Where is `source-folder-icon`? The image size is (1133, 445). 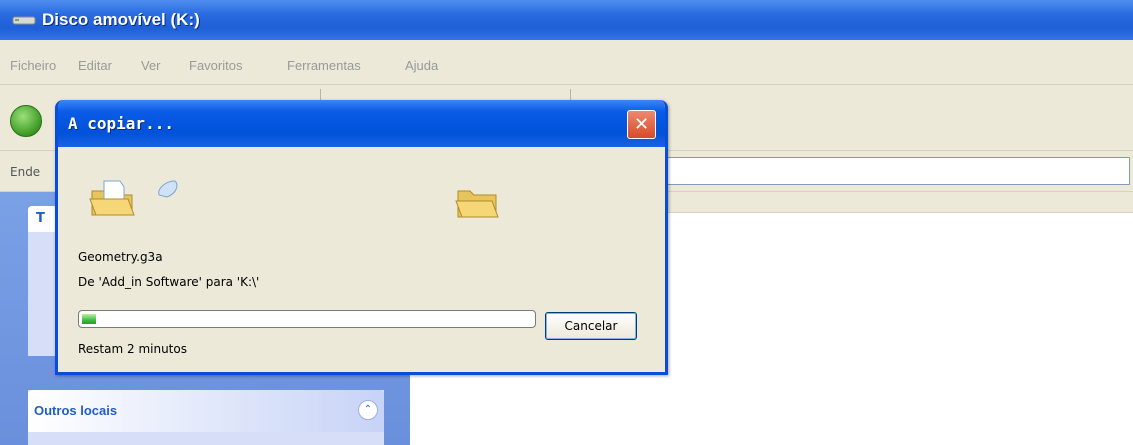
source-folder-icon is located at coordinates (112, 198).